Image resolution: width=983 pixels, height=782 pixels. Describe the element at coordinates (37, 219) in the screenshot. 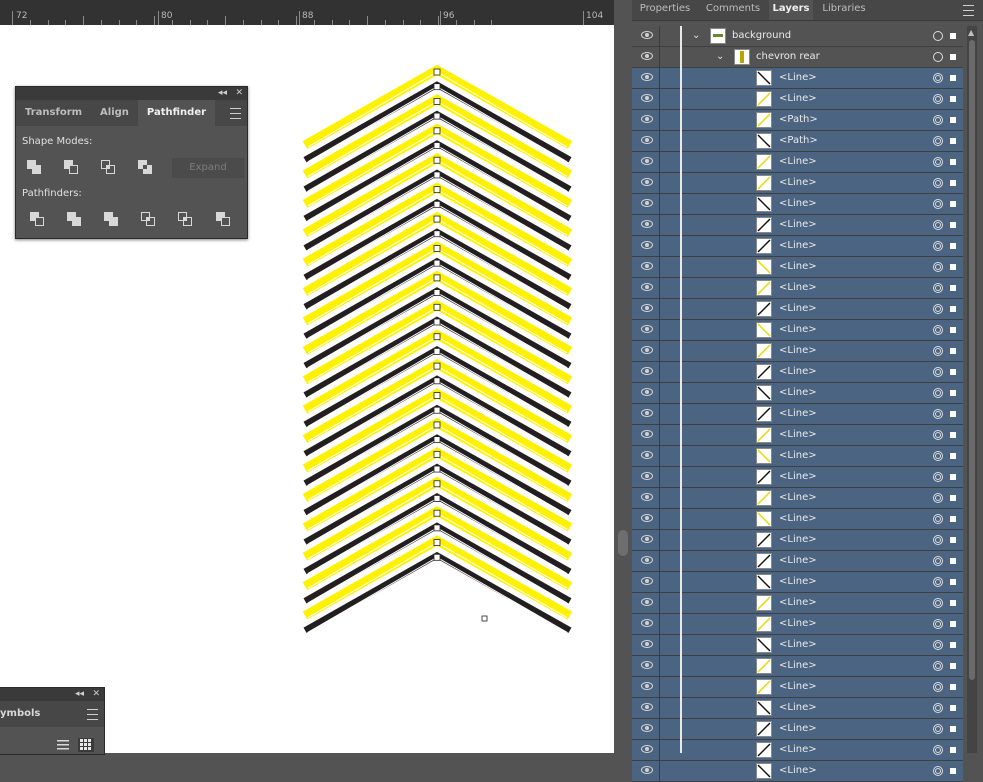

I see `divide-icon` at that location.